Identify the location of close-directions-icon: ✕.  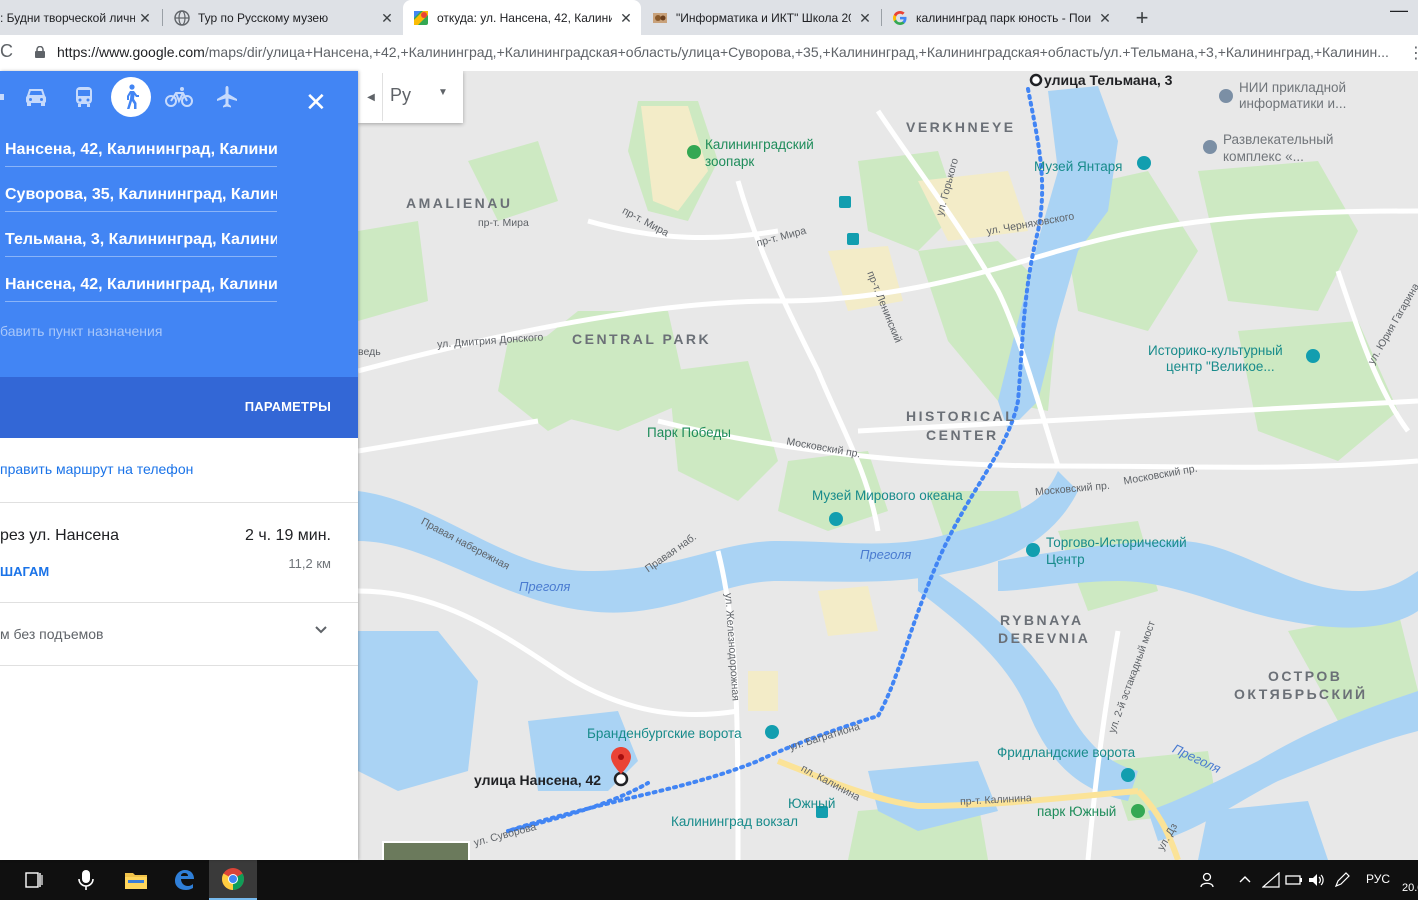
(316, 102).